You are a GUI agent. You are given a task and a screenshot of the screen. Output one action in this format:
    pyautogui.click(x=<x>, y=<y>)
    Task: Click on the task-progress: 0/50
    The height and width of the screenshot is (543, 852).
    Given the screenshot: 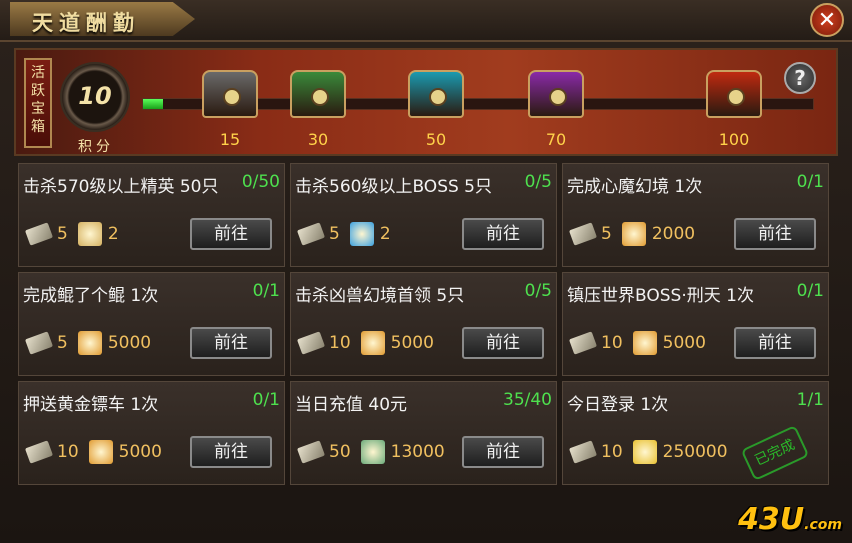 What is the action you would take?
    pyautogui.click(x=260, y=182)
    